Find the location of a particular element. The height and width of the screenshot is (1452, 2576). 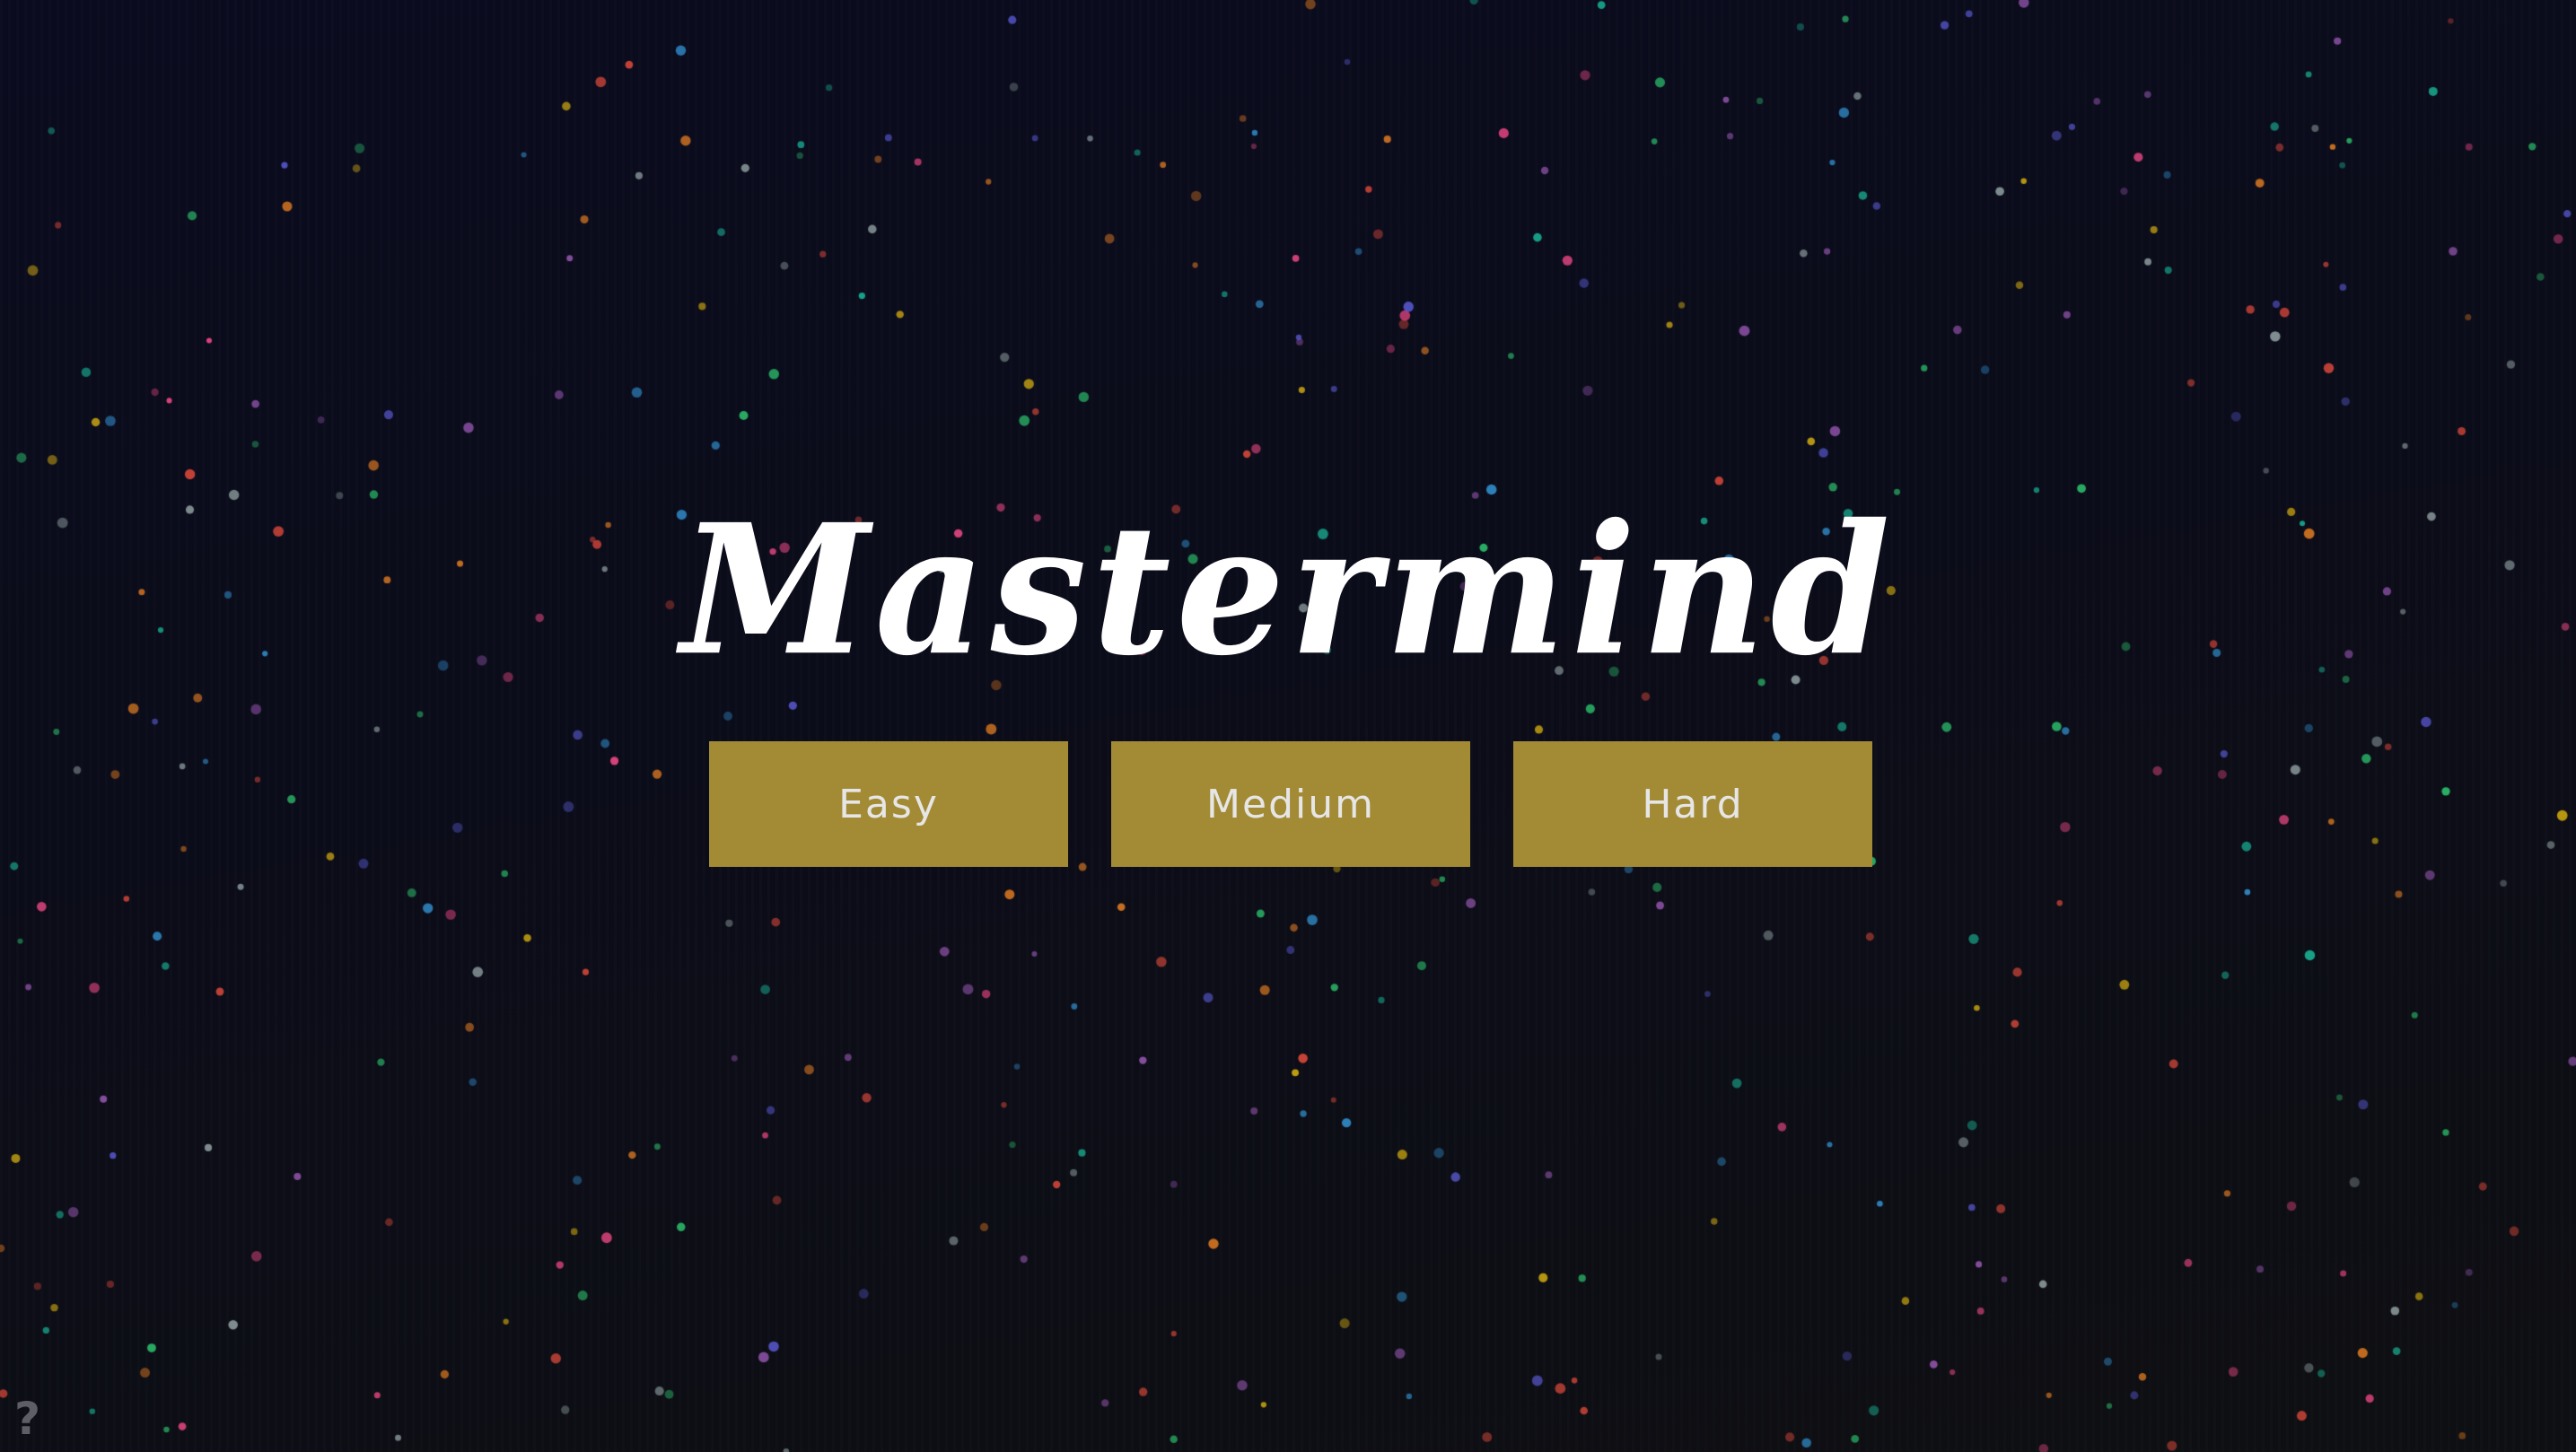

medium-button: Medium is located at coordinates (1290, 804).